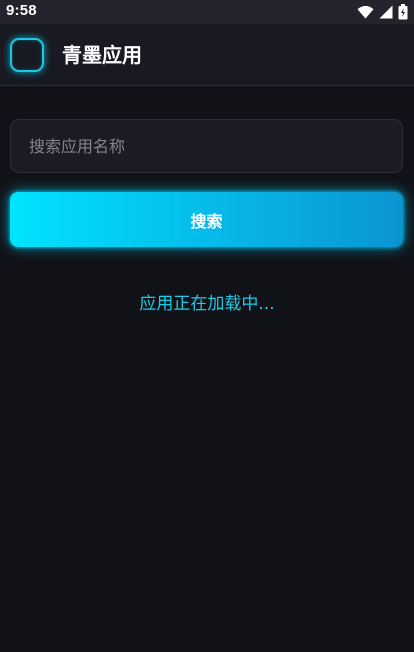 The height and width of the screenshot is (652, 414). Describe the element at coordinates (403, 12) in the screenshot. I see `battery-icon` at that location.